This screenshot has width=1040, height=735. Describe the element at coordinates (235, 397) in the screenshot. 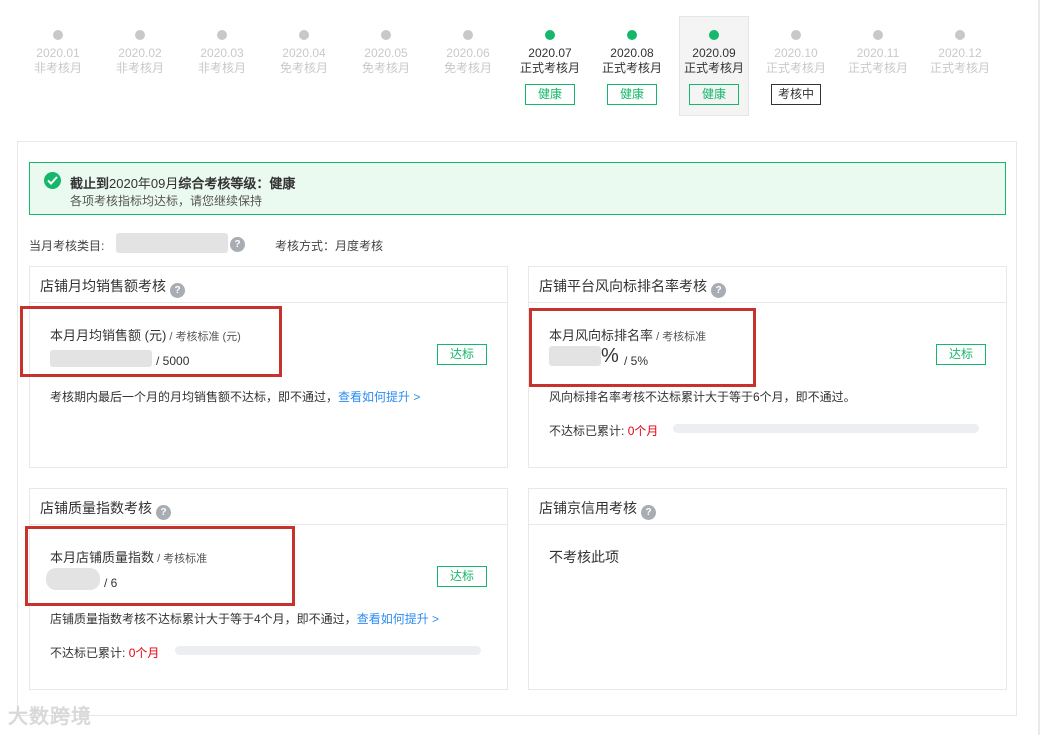

I see `metric-description: 考核期内最后一个月的月均销售额不达标，即不通过，查看如何提升 >` at that location.